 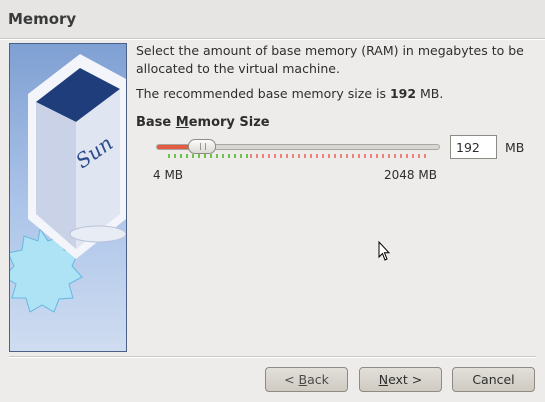 I want to click on slider-max-label: 2048 MB, so click(x=410, y=175).